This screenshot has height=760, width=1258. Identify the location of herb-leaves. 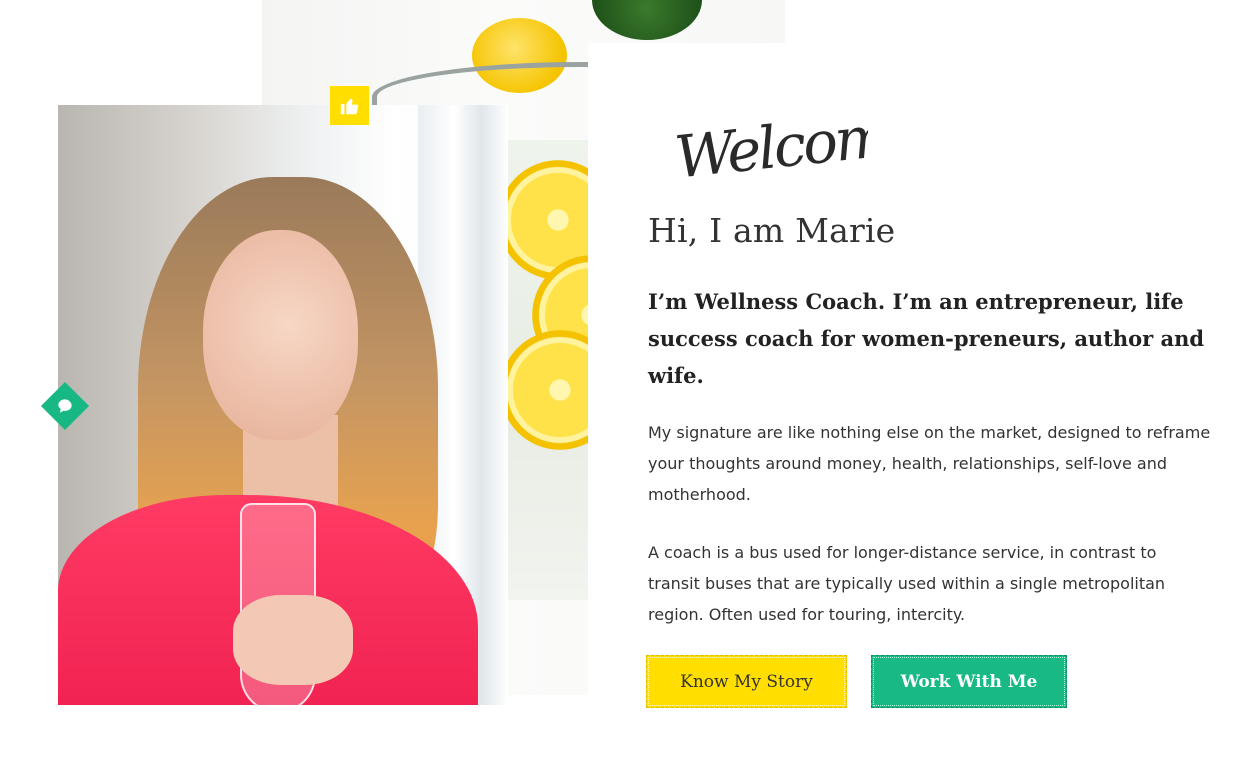
(647, 20).